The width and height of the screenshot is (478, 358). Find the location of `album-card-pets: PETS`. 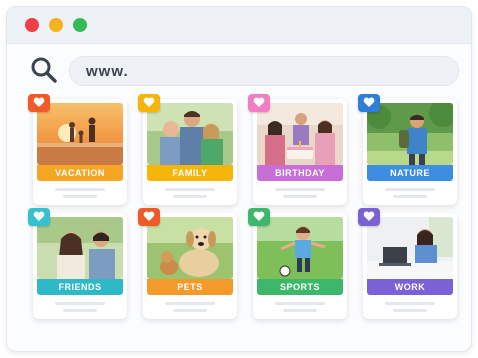

album-card-pets: PETS is located at coordinates (187, 263).